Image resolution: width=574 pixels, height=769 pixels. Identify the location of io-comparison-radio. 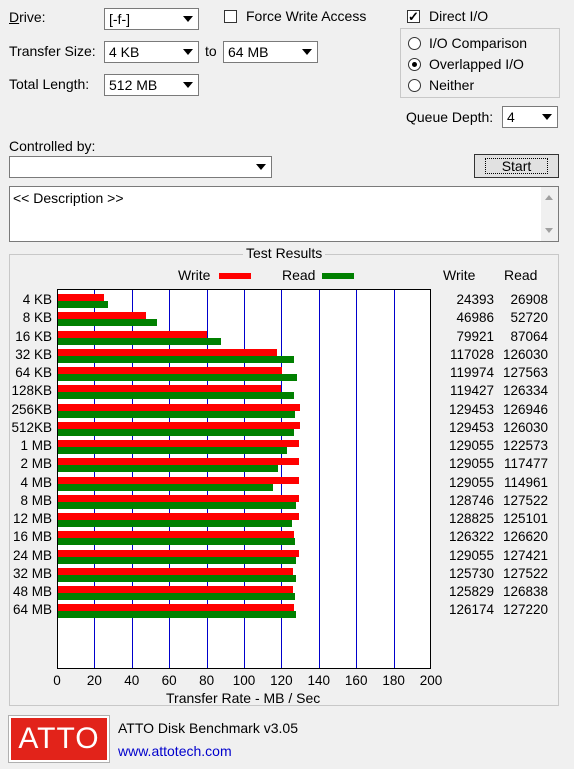
(414, 43).